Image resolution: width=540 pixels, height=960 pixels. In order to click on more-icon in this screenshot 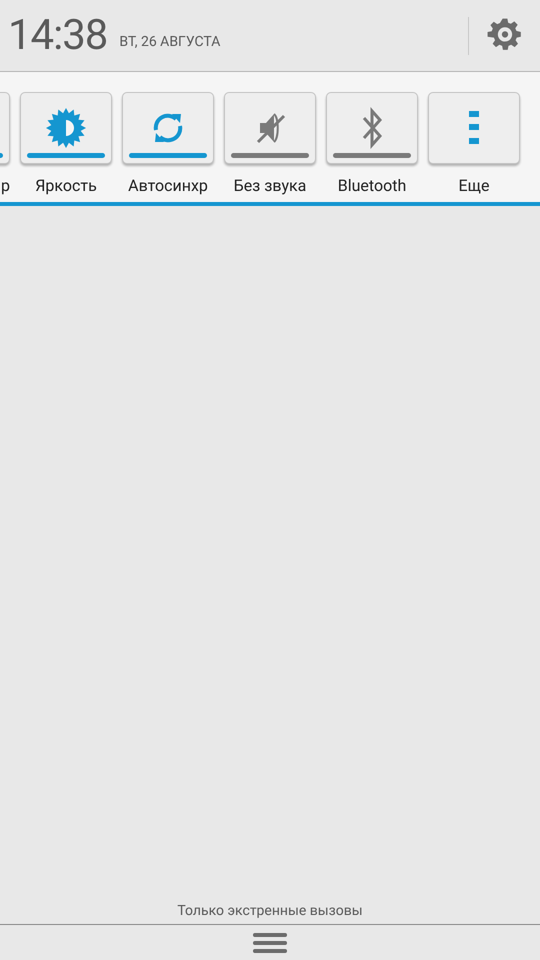, I will do `click(474, 128)`.